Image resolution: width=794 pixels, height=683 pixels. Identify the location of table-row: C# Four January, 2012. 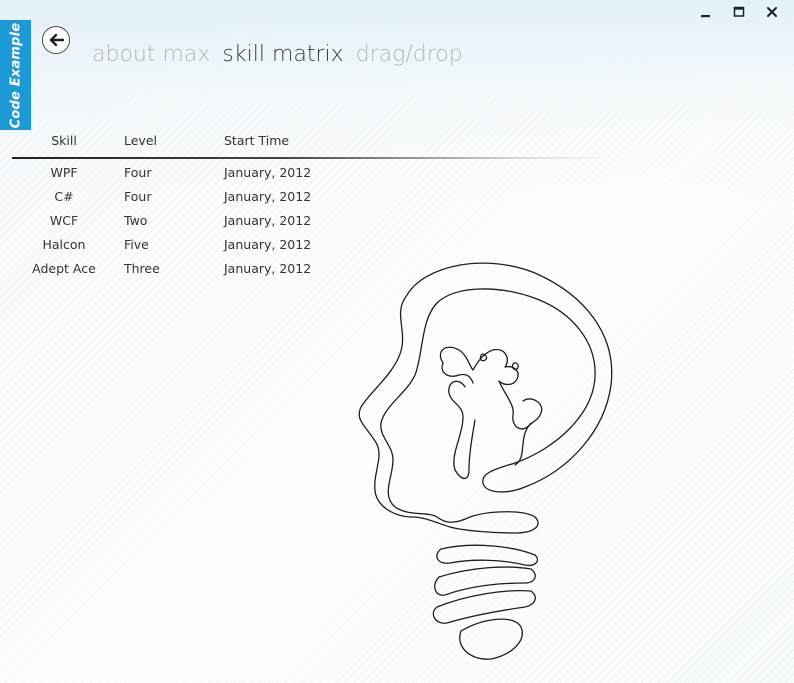
(310, 201).